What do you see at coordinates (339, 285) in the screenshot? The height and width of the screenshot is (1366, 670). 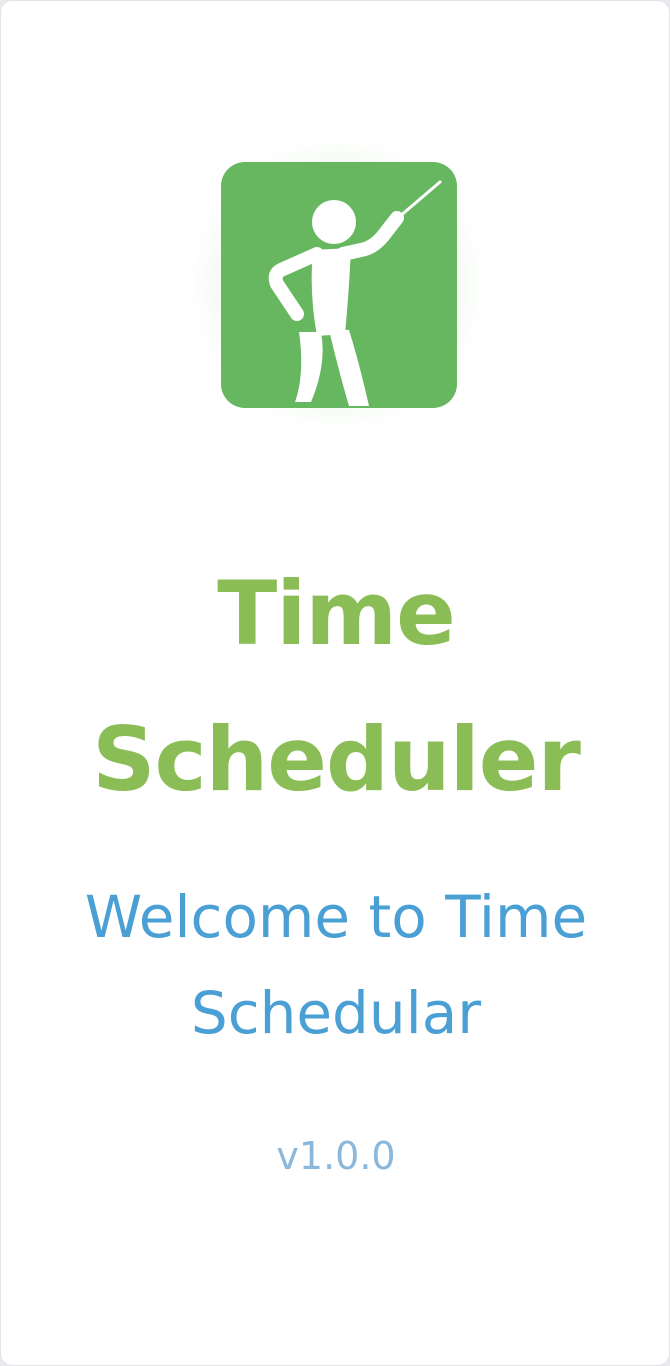 I see `teacher-with-pointer-icon` at bounding box center [339, 285].